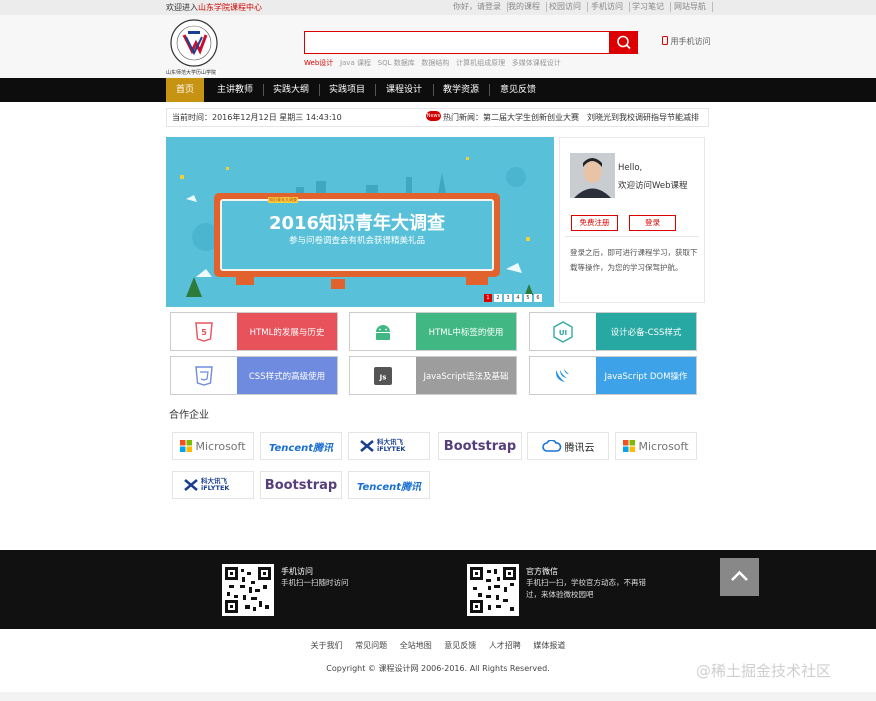  What do you see at coordinates (438, 645) in the screenshot?
I see `footer-links: 关于我们 常见问题 全站地图 意见反馈 人才招聘 媒体报道` at bounding box center [438, 645].